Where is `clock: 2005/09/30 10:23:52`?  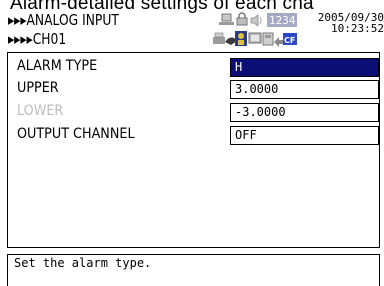
clock: 2005/09/30 10:23:52 is located at coordinates (348, 23).